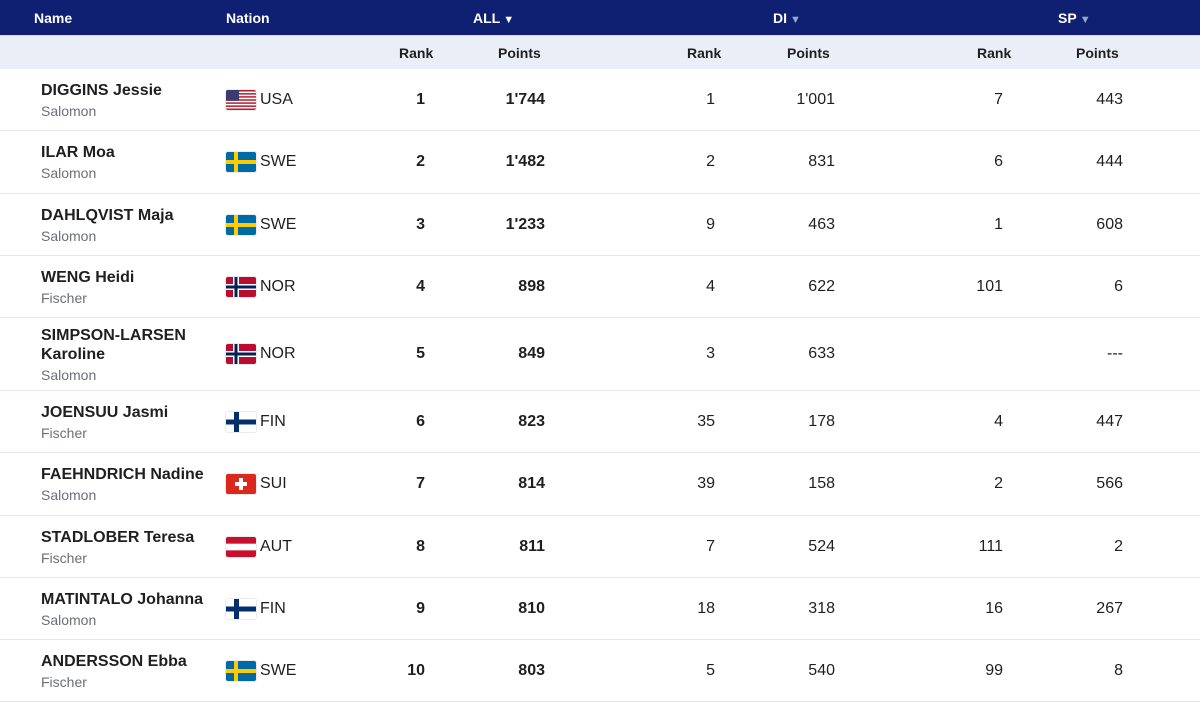  Describe the element at coordinates (519, 53) in the screenshot. I see `subheader-all-points: Points` at that location.